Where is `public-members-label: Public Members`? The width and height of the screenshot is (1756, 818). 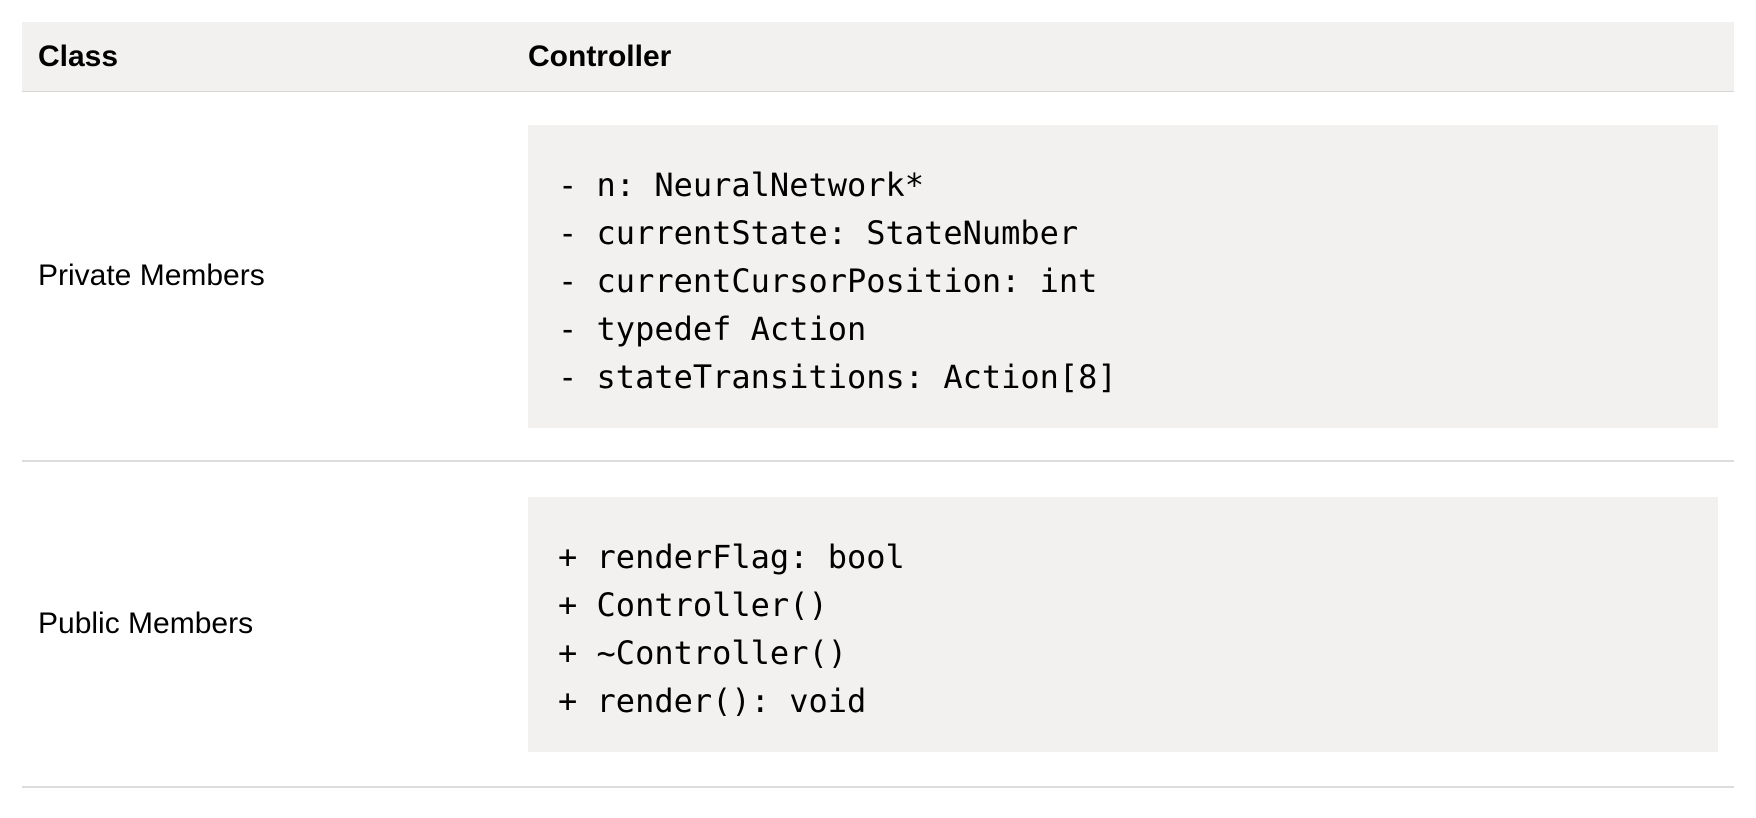 public-members-label: Public Members is located at coordinates (146, 623).